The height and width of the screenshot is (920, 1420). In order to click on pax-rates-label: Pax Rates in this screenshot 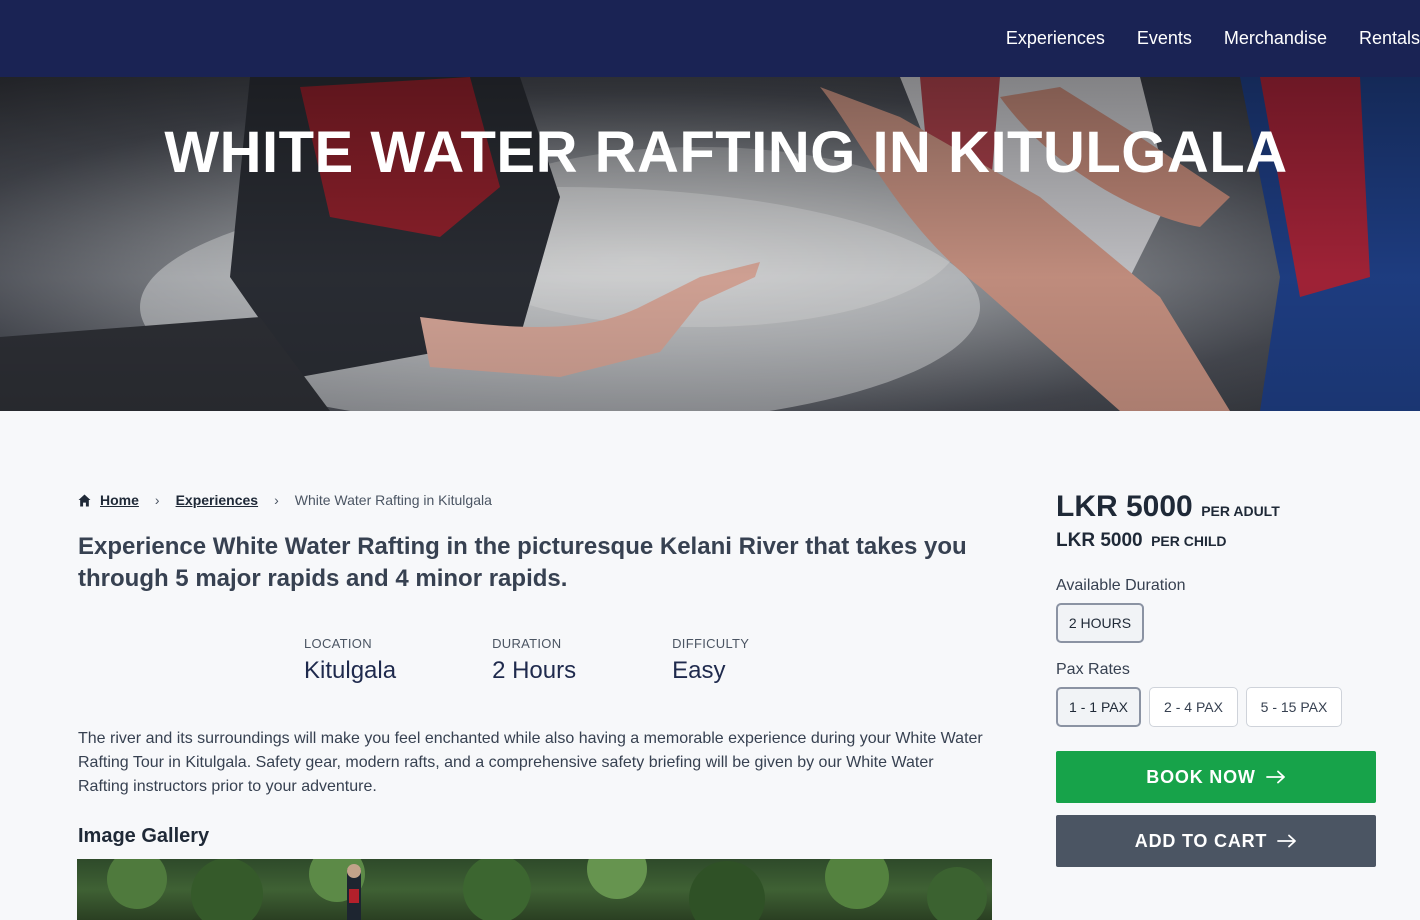, I will do `click(1093, 669)`.